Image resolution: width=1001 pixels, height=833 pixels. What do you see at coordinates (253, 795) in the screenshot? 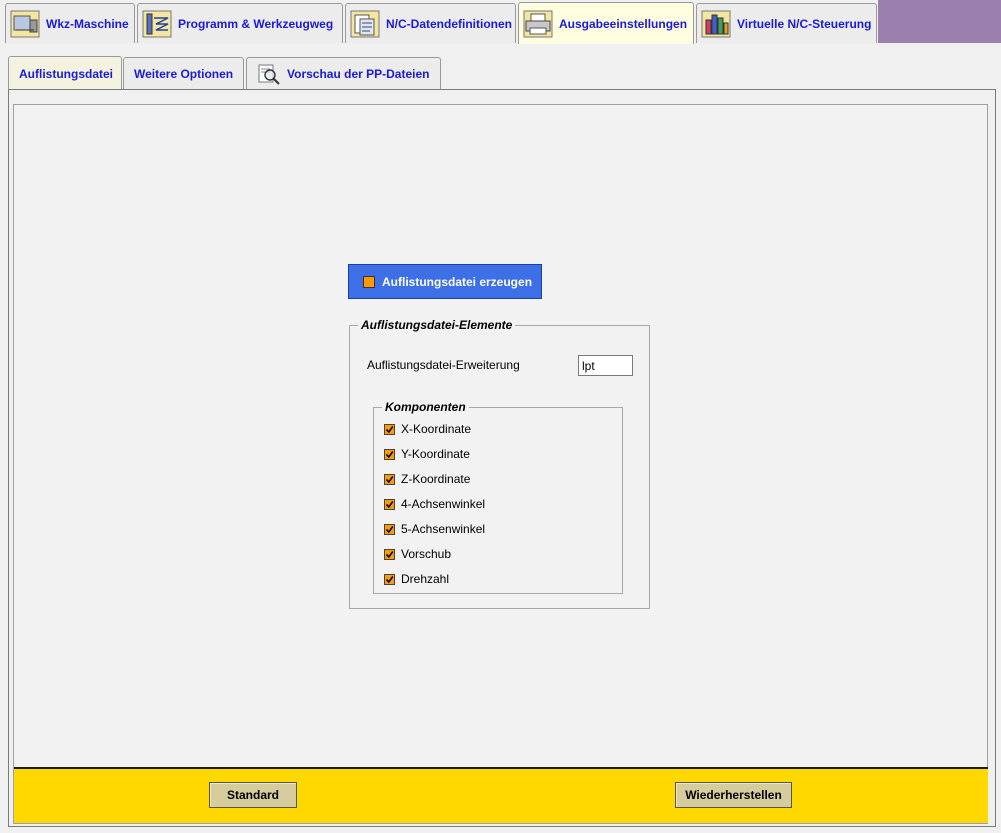
I see `standard-button: Standard` at bounding box center [253, 795].